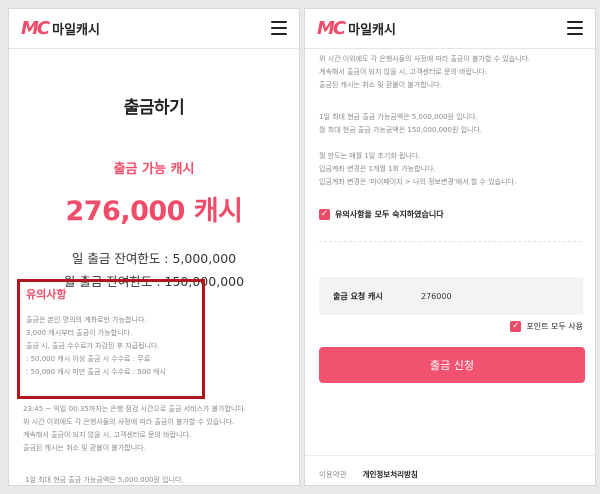  I want to click on notice-line: : 50,000 캐시 이상 출금 시 수수료 : 무료, so click(88, 359).